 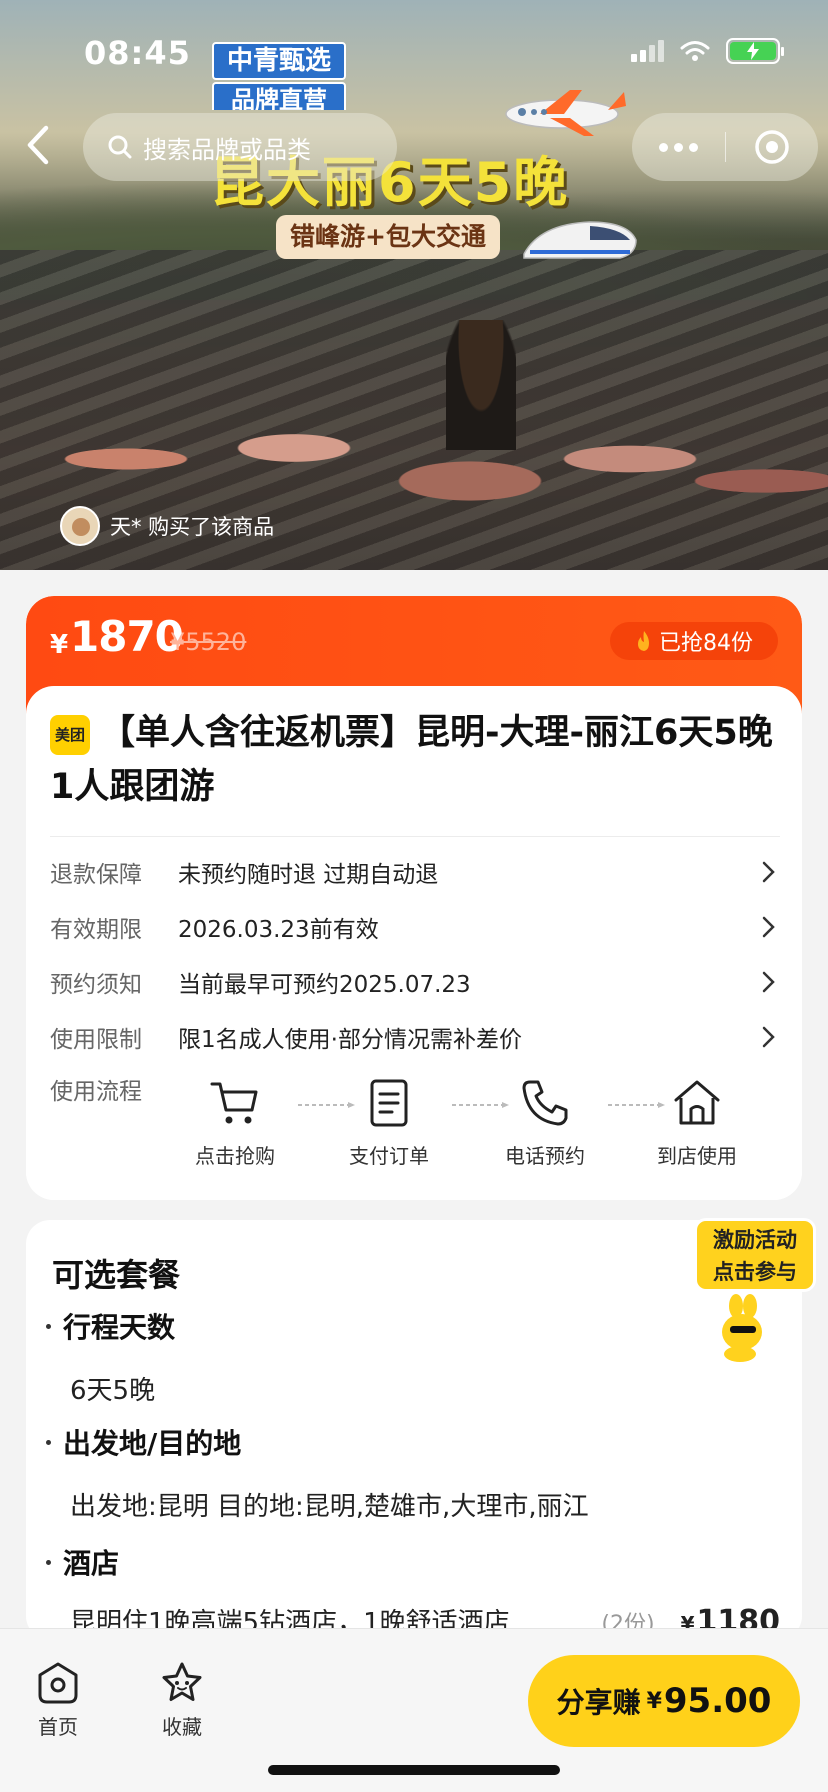 I want to click on usage-limit-row: 使用限制 限1名成人使用·部分情况需补差价, so click(x=415, y=1037).